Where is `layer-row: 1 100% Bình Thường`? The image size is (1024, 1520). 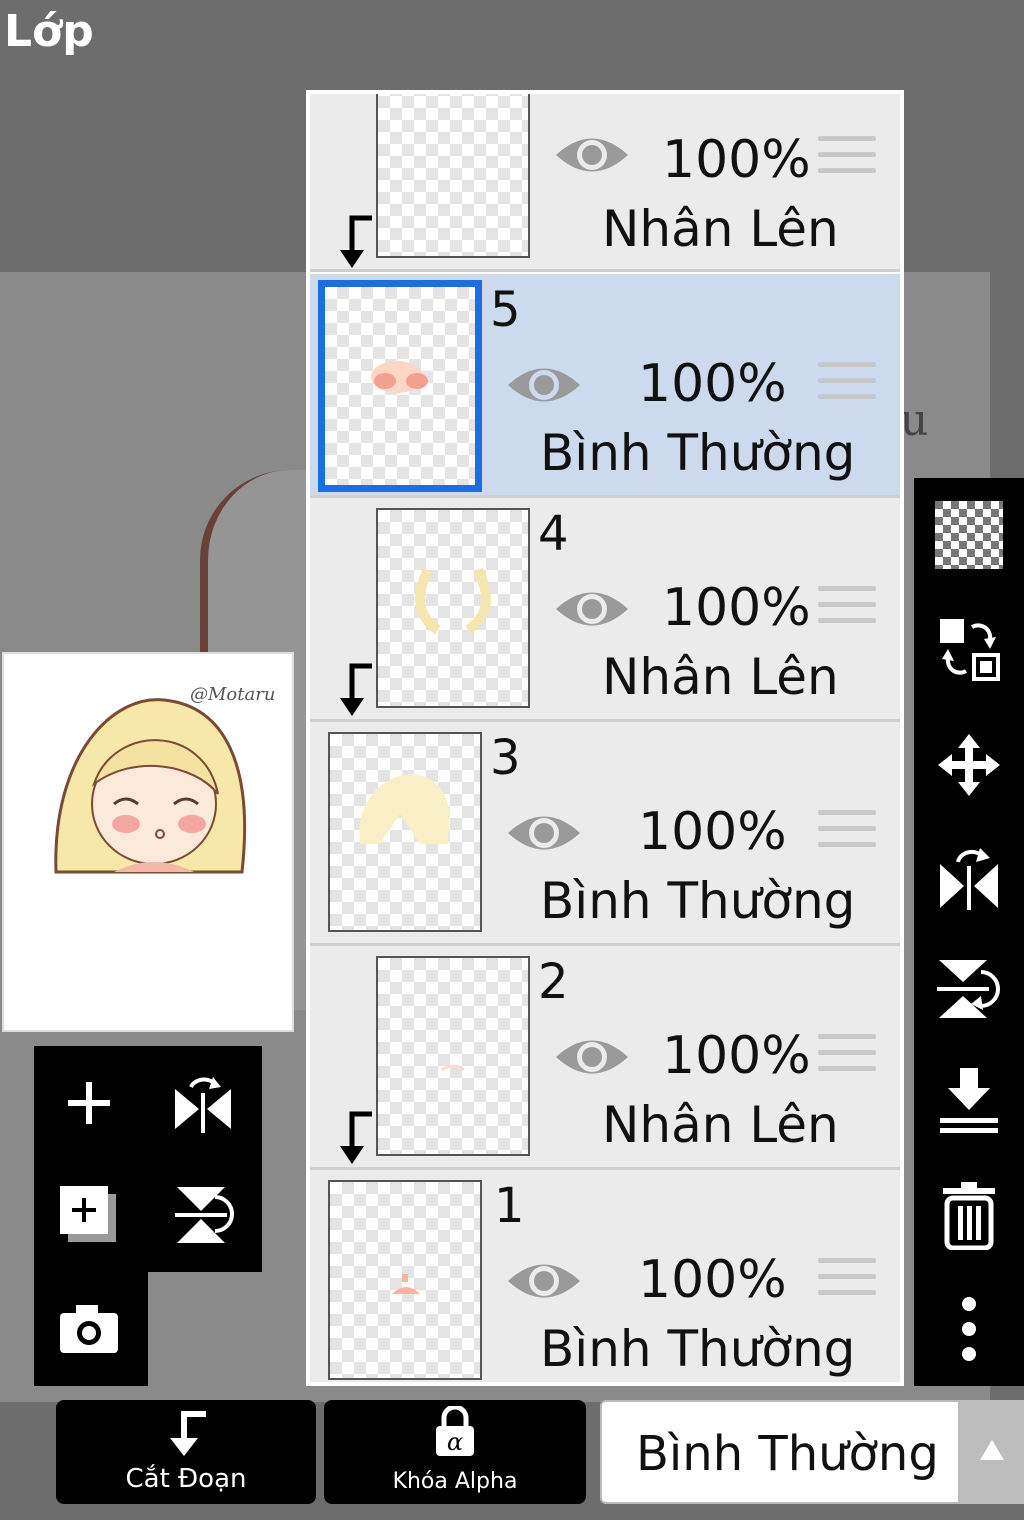 layer-row: 1 100% Bình Thường is located at coordinates (605, 1276).